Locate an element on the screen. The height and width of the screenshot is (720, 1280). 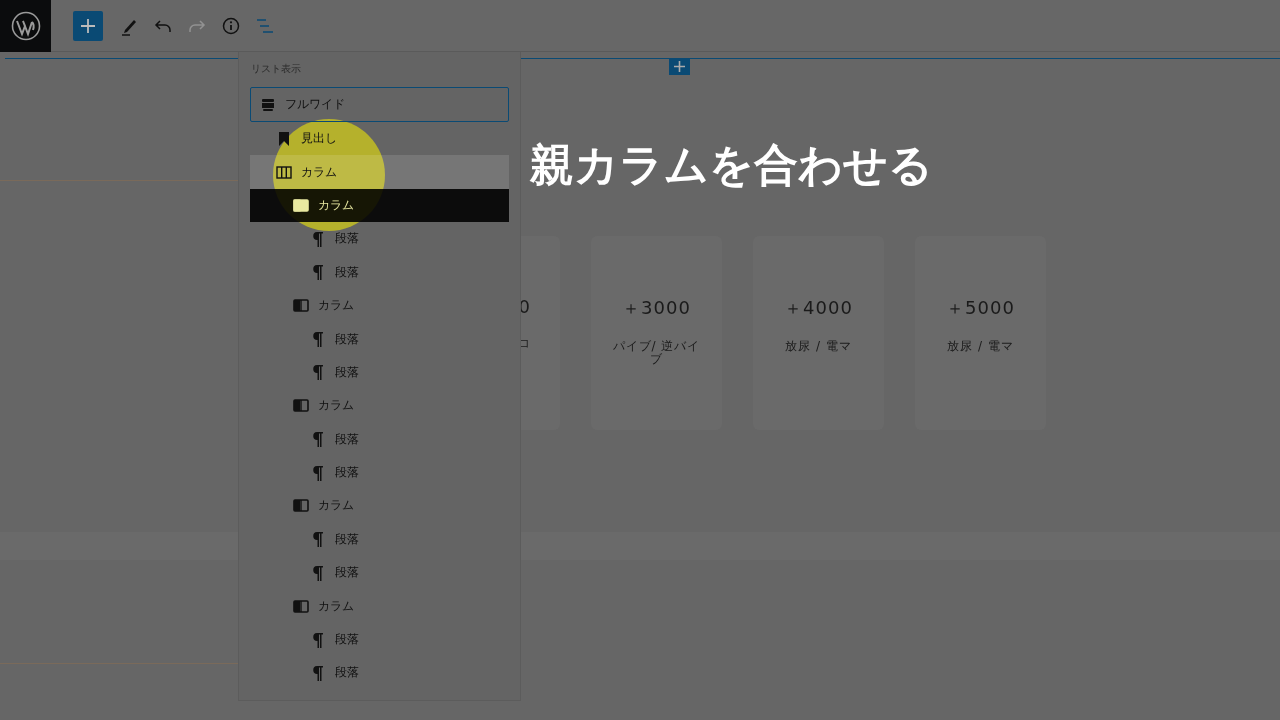
info-icon is located at coordinates (231, 25).